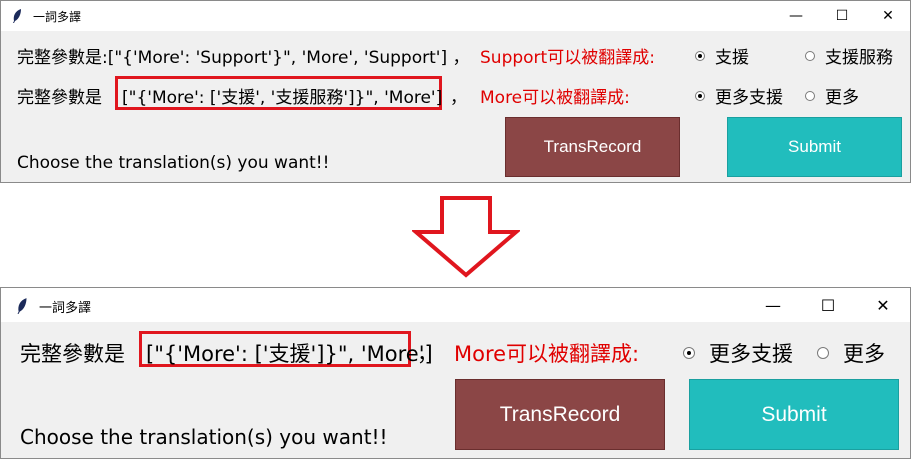 This screenshot has height=459, width=911. What do you see at coordinates (289, 354) in the screenshot?
I see `full-params-value: ["{'More': ['支援']}", 'More']` at bounding box center [289, 354].